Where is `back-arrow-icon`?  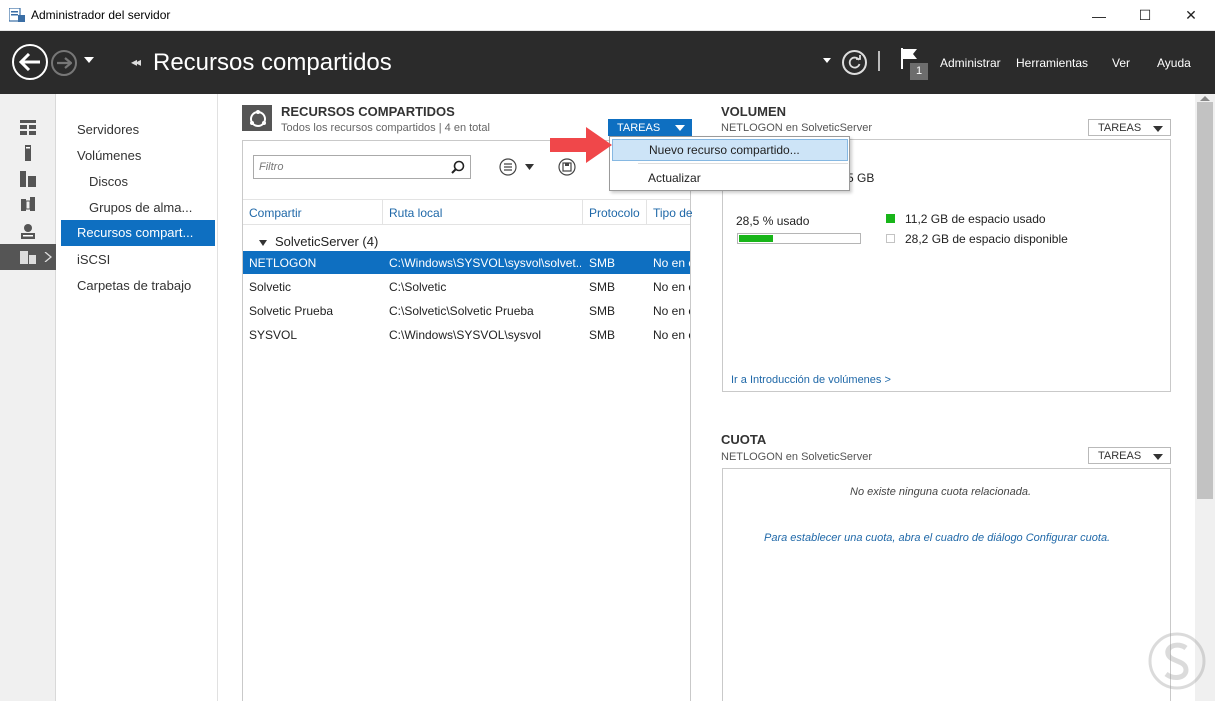
back-arrow-icon is located at coordinates (29, 62).